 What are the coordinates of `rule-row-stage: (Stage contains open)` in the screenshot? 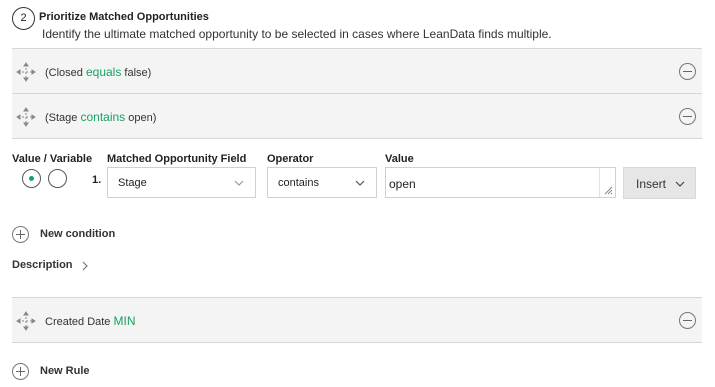 It's located at (357, 116).